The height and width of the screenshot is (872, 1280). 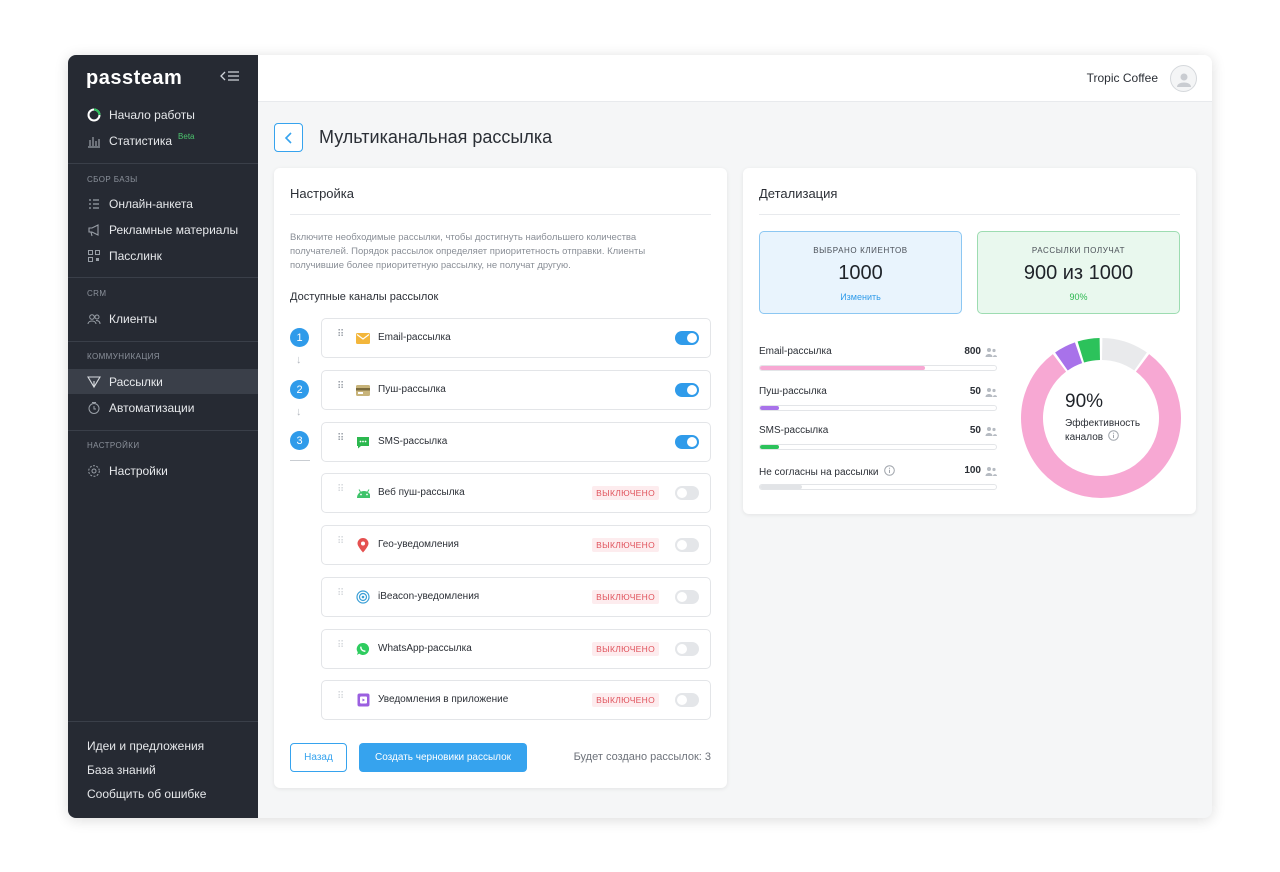 I want to click on avatar, so click(x=1183, y=78).